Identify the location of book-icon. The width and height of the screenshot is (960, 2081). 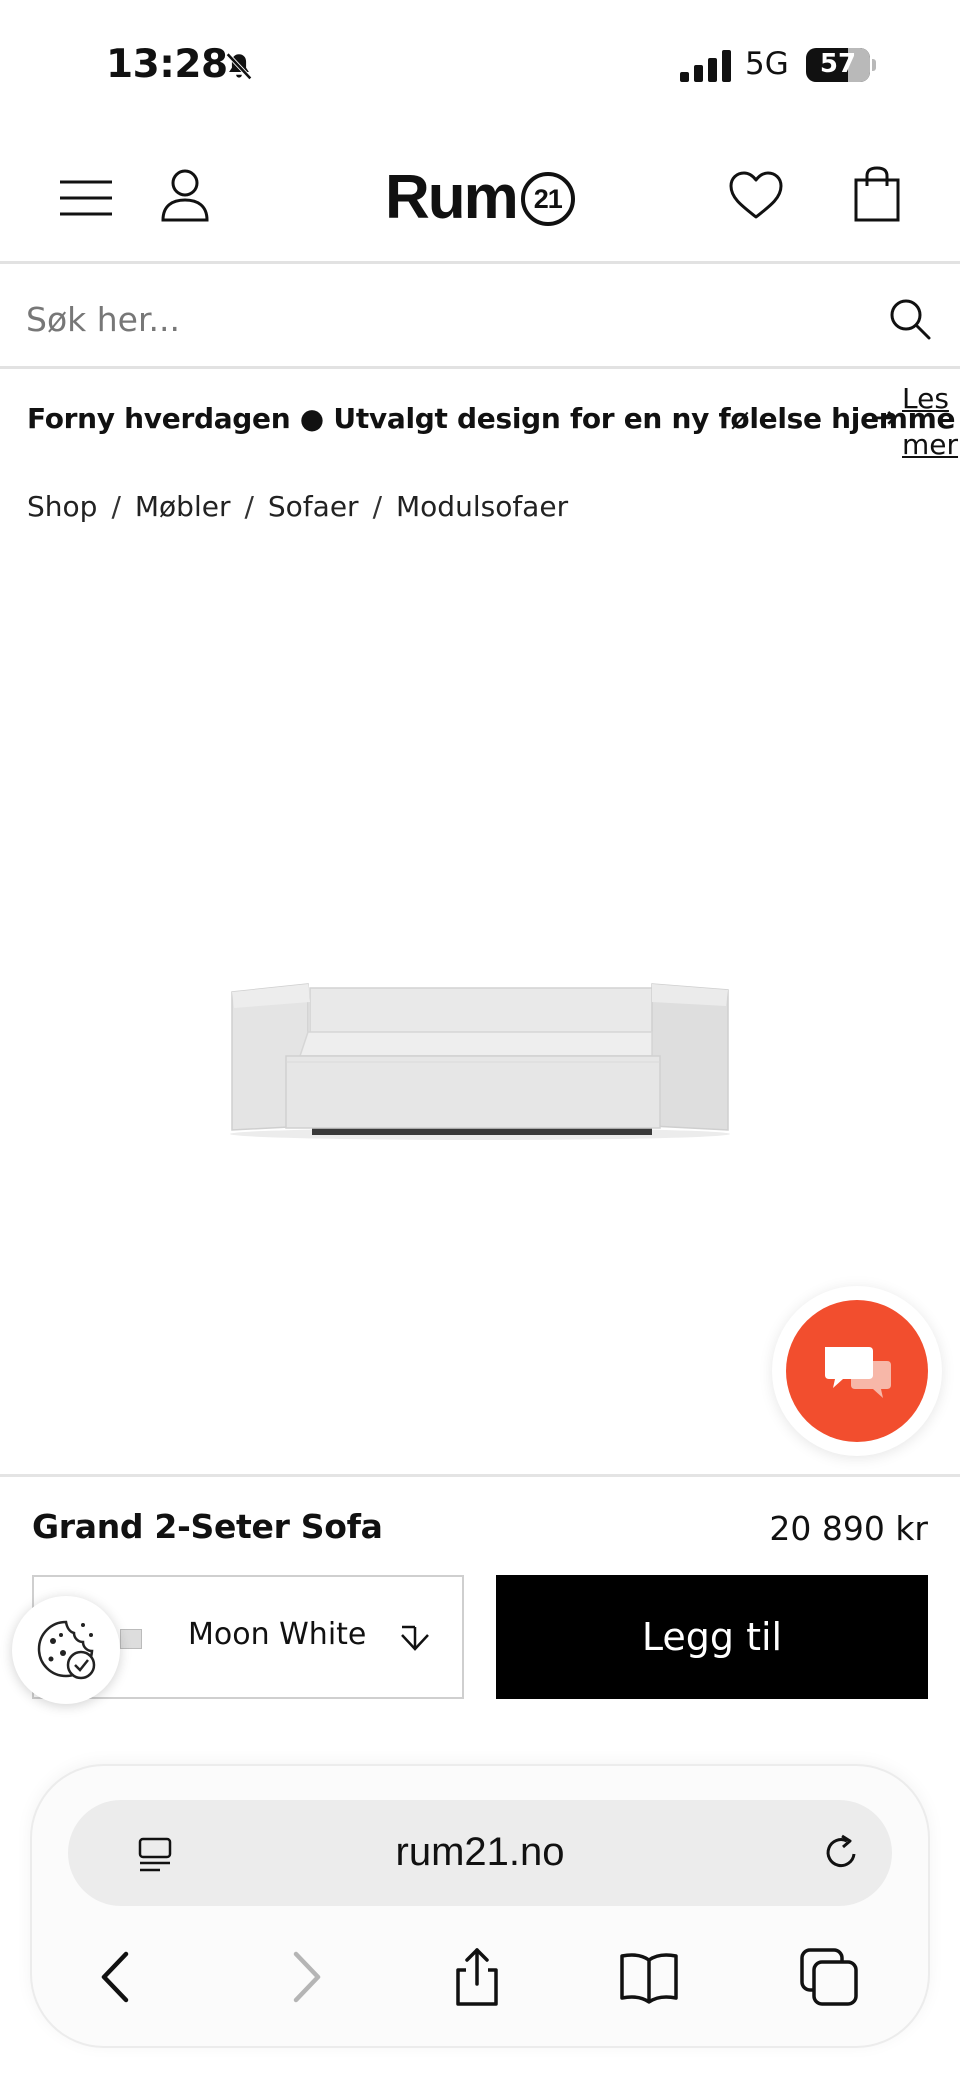
(649, 1978).